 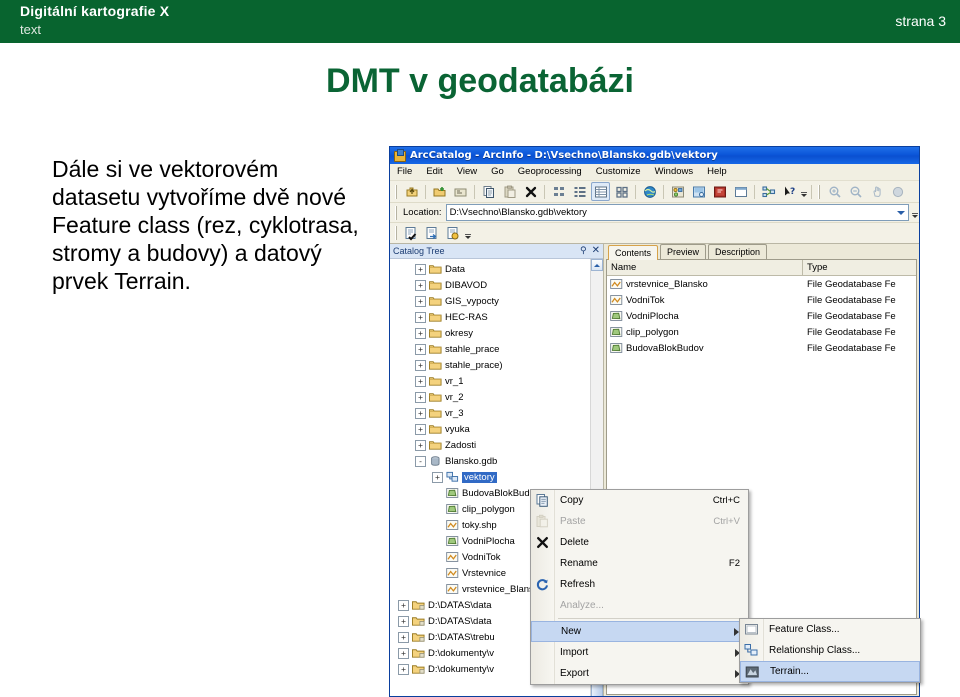 What do you see at coordinates (761, 284) in the screenshot?
I see `table-row: vrstevnice_Blansko File Geodatabase Fe` at bounding box center [761, 284].